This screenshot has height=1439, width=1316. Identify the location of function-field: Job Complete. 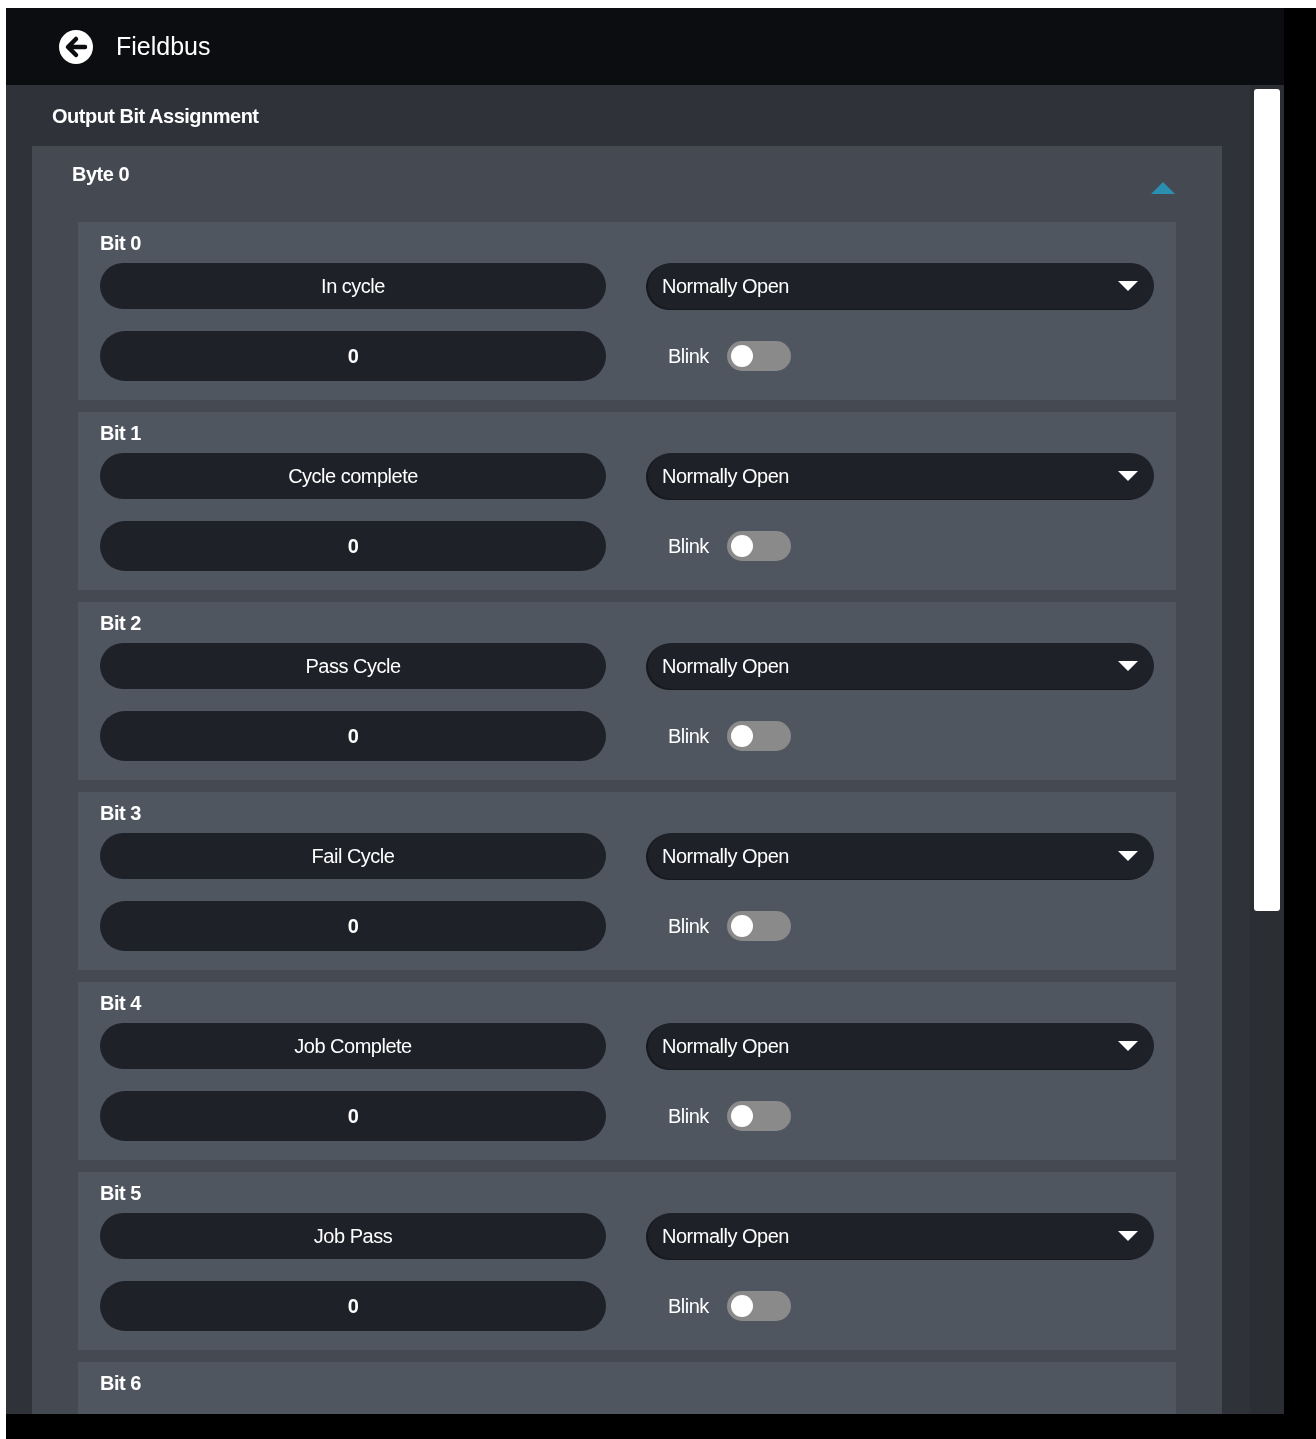
(353, 1046).